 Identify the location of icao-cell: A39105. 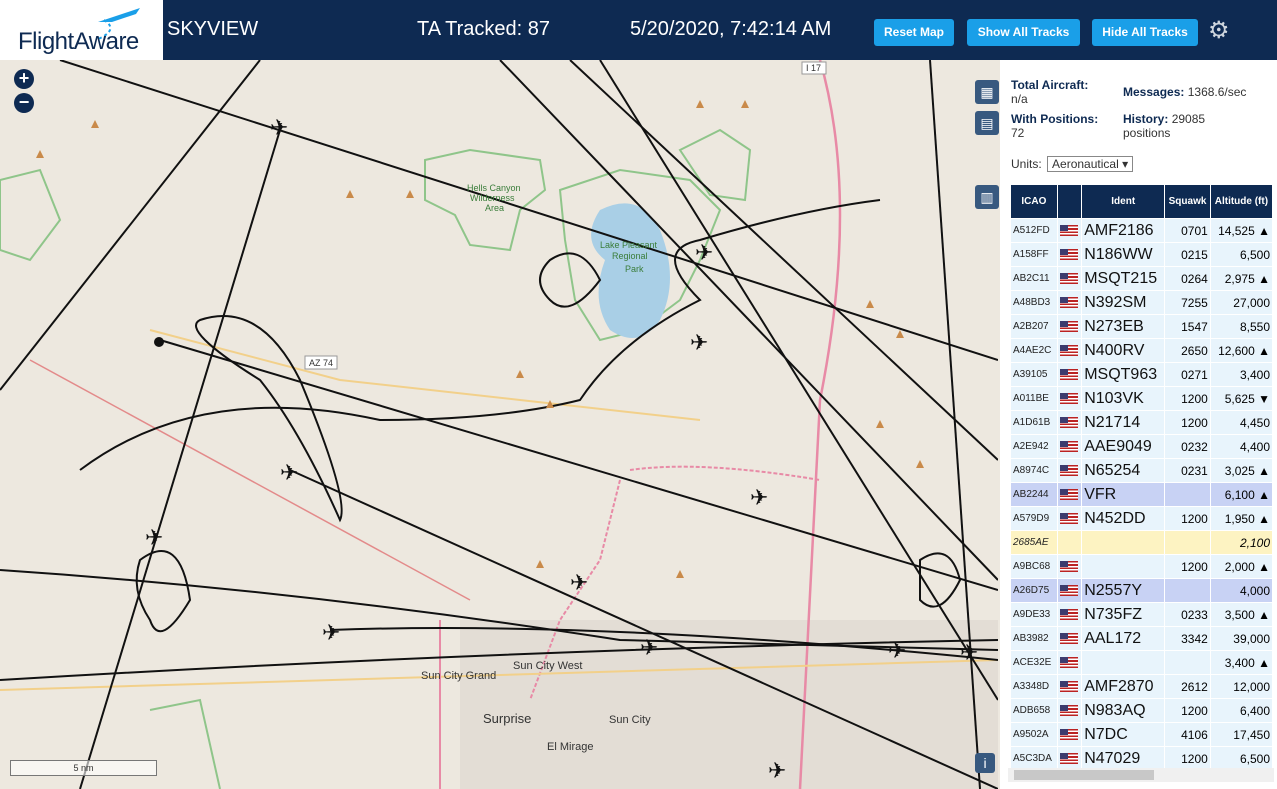
(1034, 374).